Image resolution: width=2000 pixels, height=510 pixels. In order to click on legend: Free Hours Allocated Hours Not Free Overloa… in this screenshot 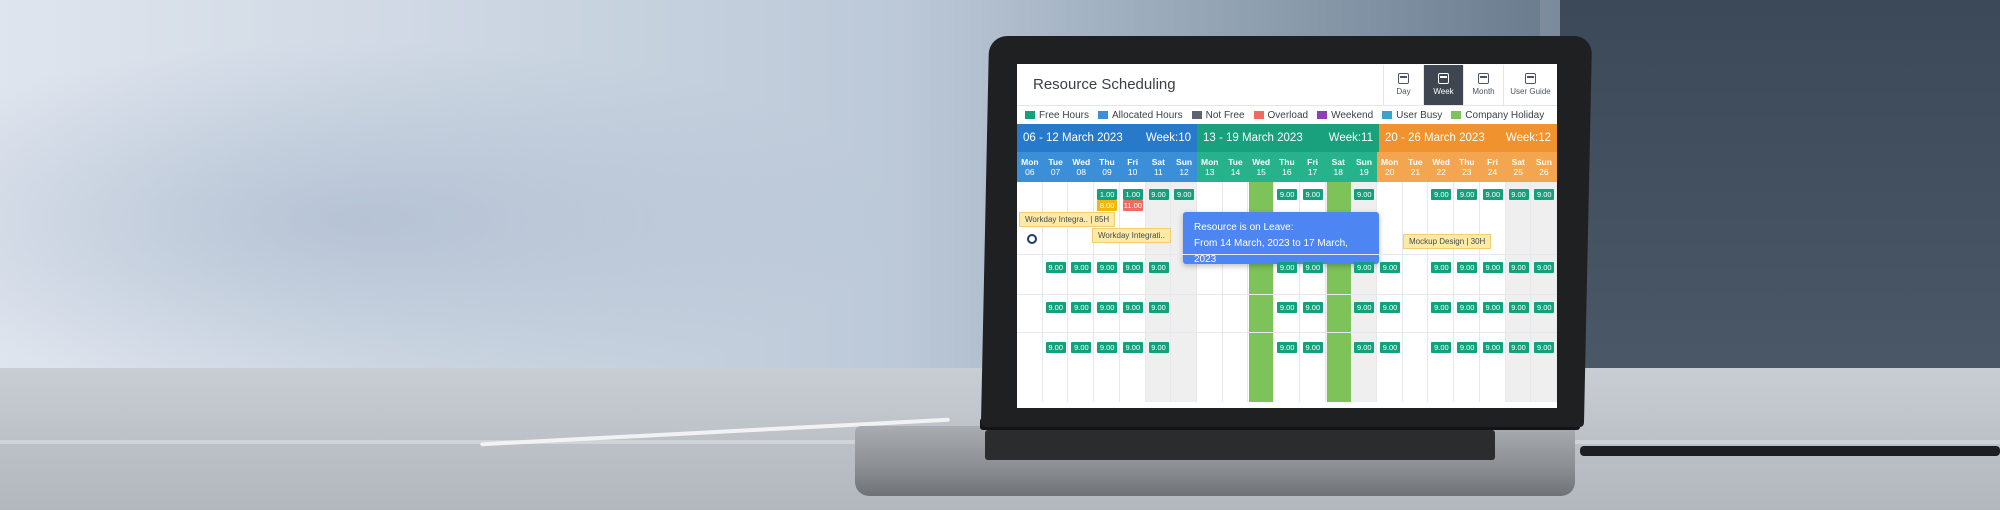, I will do `click(1287, 115)`.